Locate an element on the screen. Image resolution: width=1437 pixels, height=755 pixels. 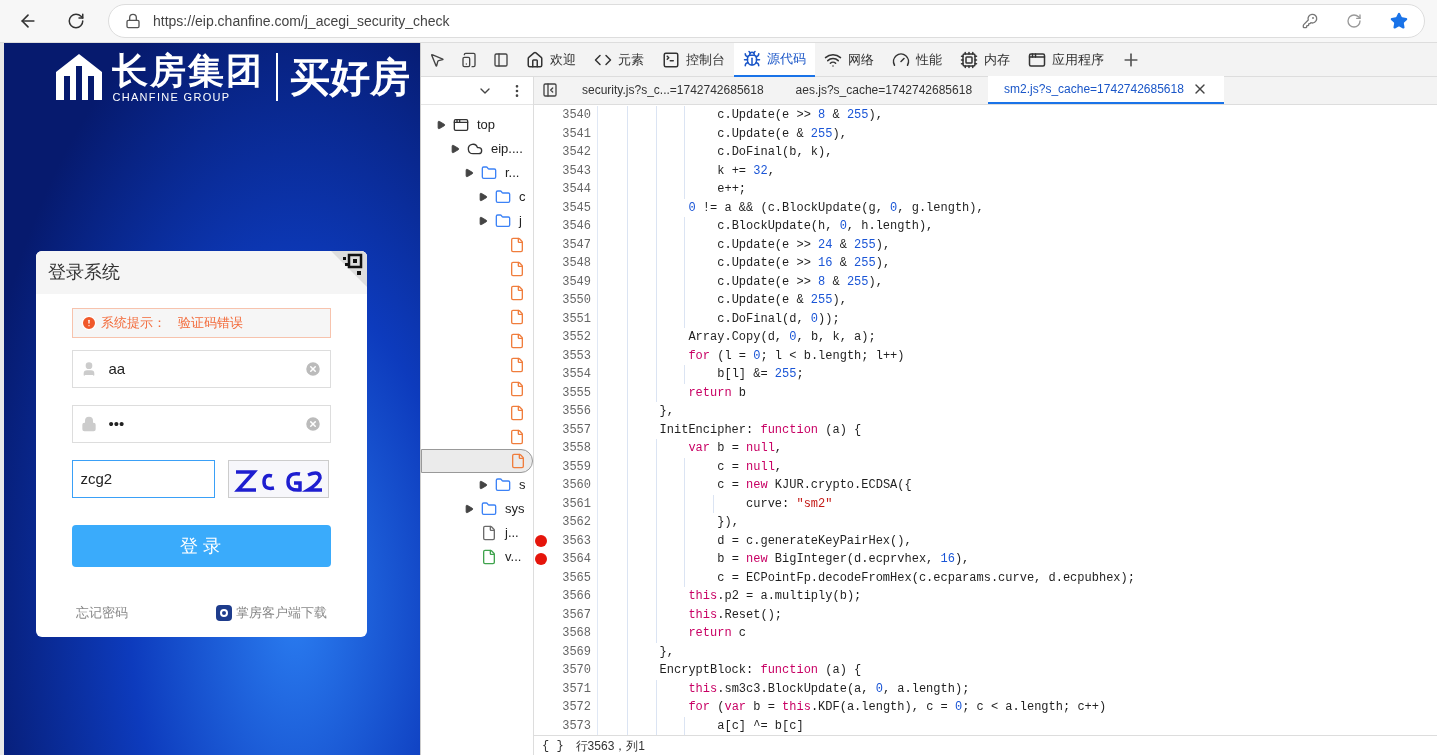
line-gutter: 3566 is located at coordinates (566, 596).